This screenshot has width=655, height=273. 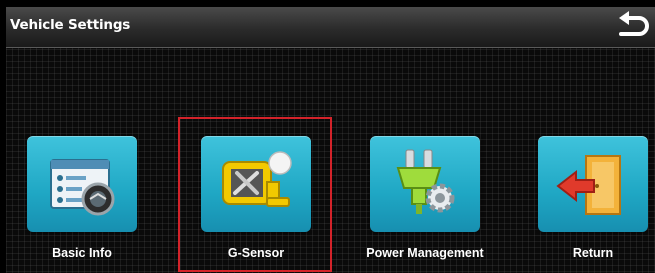 I want to click on return-label: Return, so click(x=593, y=253).